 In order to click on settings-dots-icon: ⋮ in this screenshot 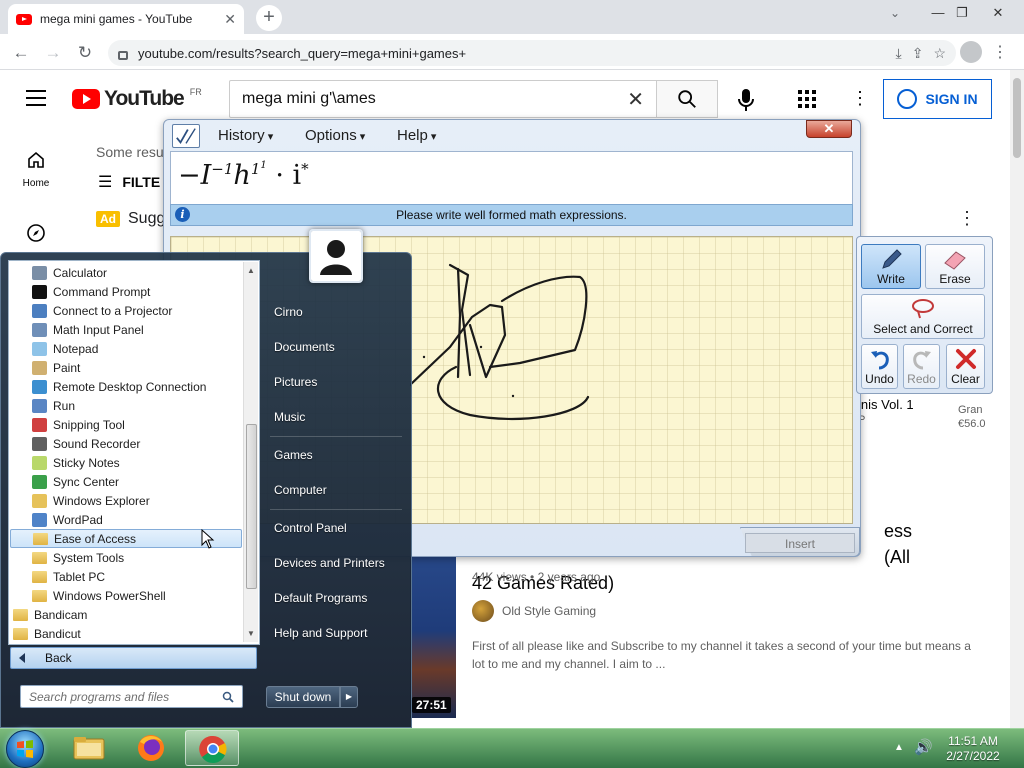, I will do `click(860, 98)`.